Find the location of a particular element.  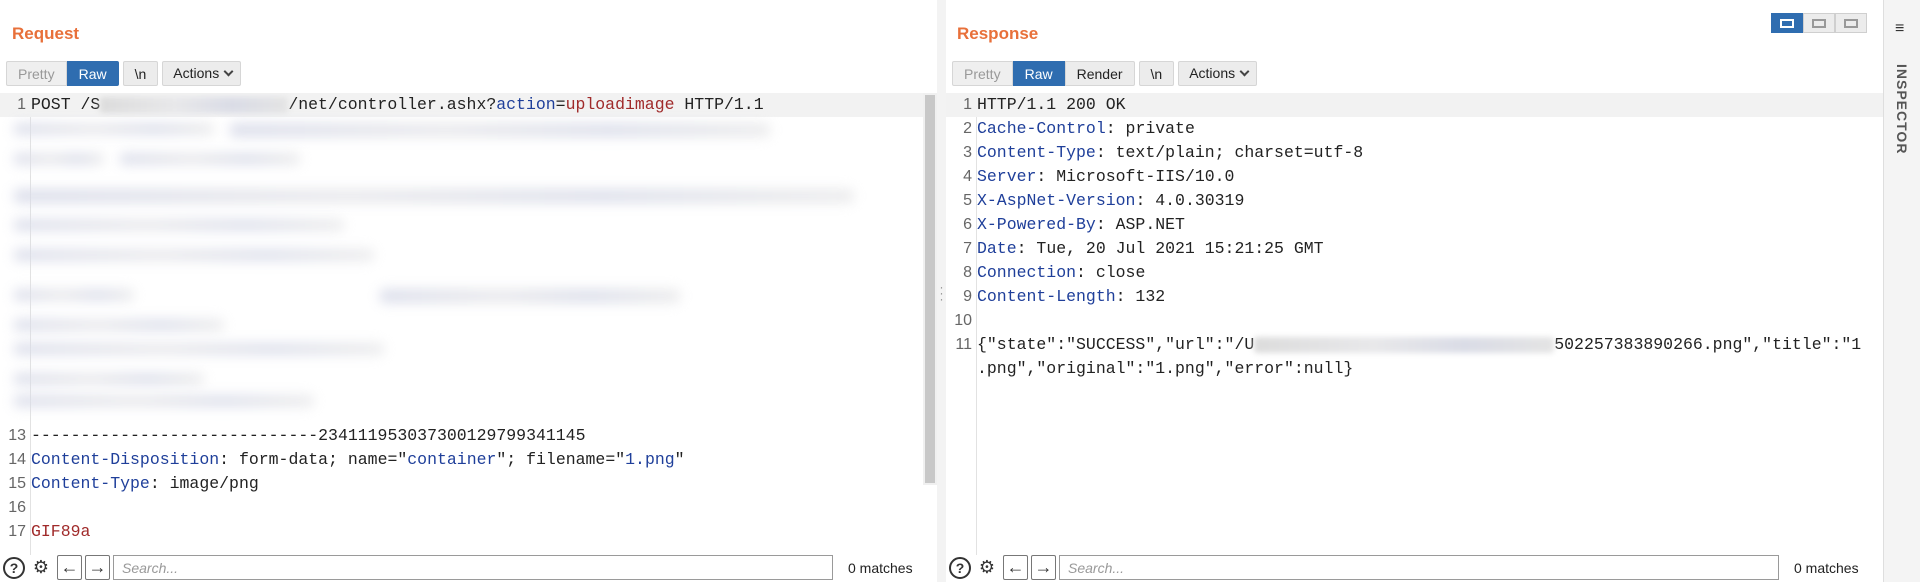

response-tab-pretty: Pretty is located at coordinates (982, 73).